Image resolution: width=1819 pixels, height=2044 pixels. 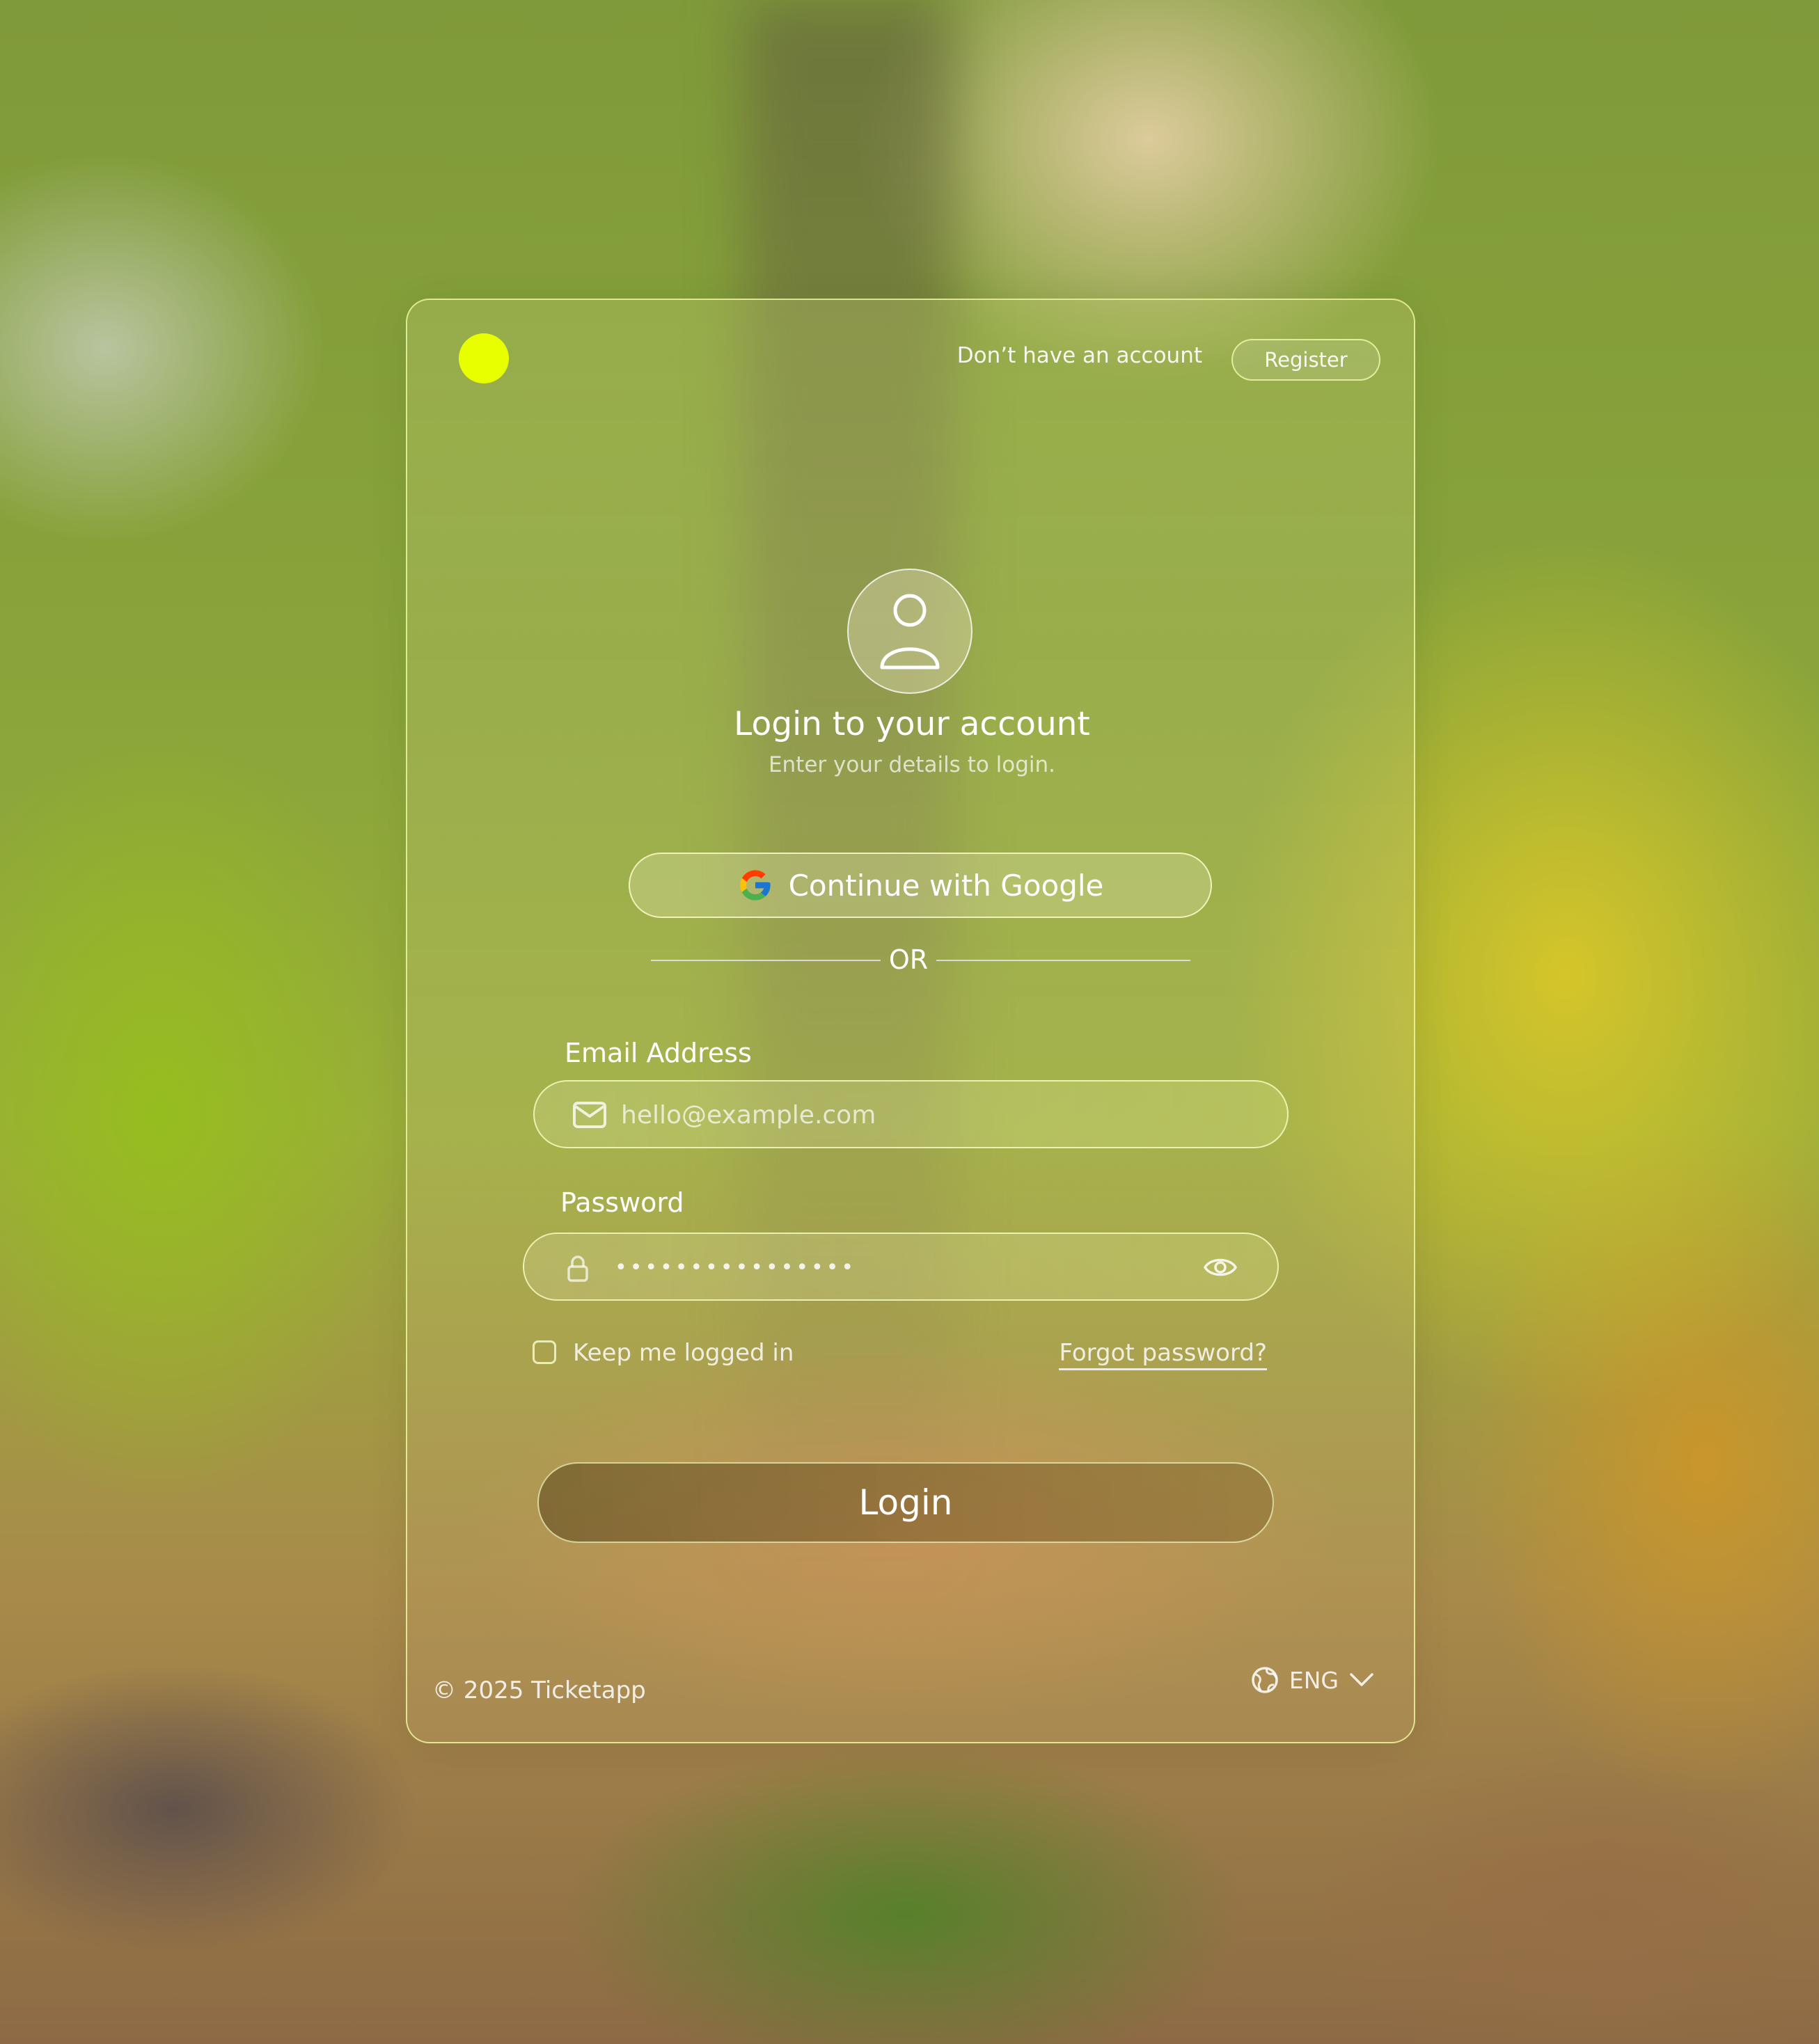 I want to click on forgot-password-link: Forgot password?, so click(x=1163, y=1354).